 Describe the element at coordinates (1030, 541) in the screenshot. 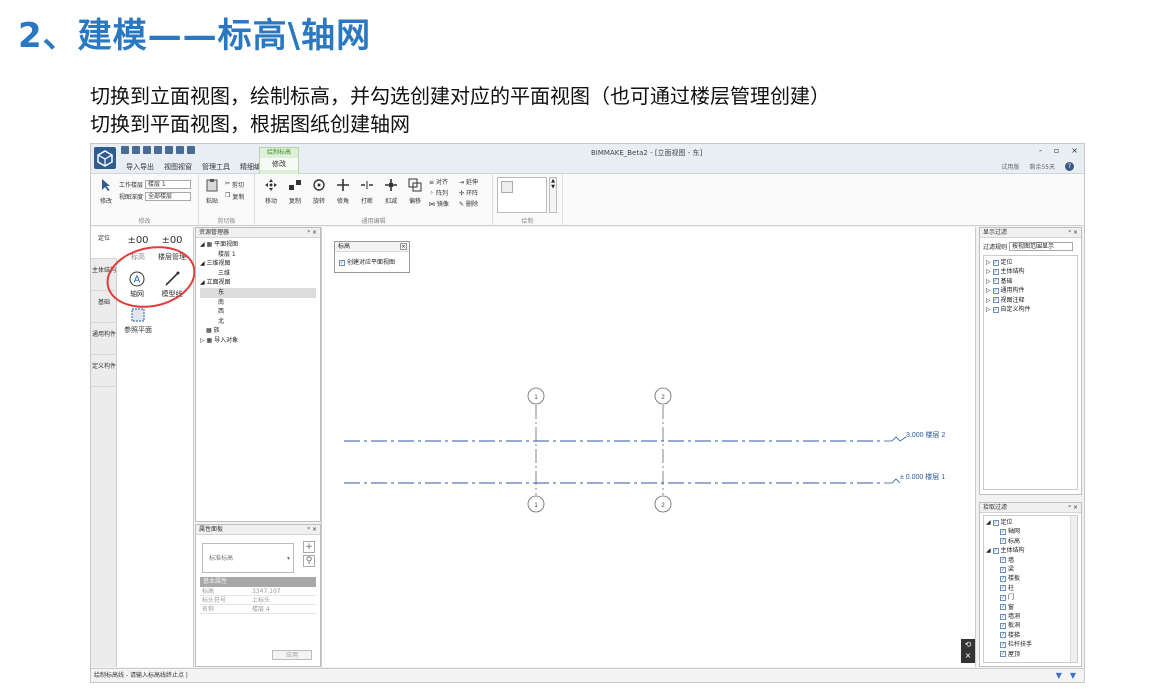

I see `pick-filter-item: ✓ 标高` at that location.